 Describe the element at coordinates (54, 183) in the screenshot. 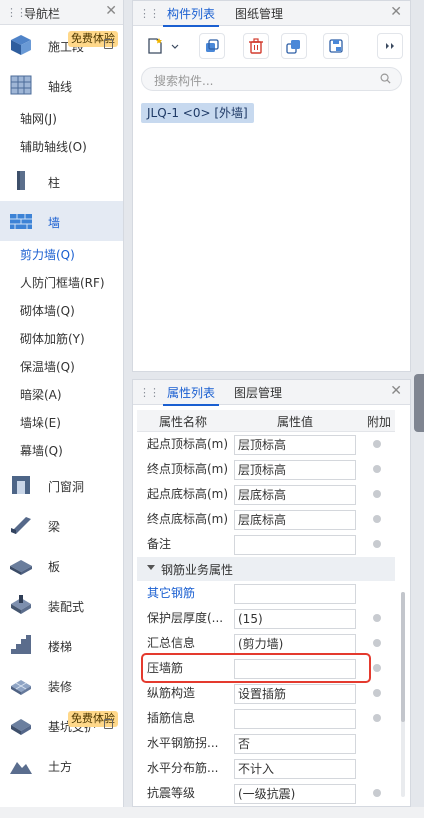

I see `nav-category-label: 柱` at that location.